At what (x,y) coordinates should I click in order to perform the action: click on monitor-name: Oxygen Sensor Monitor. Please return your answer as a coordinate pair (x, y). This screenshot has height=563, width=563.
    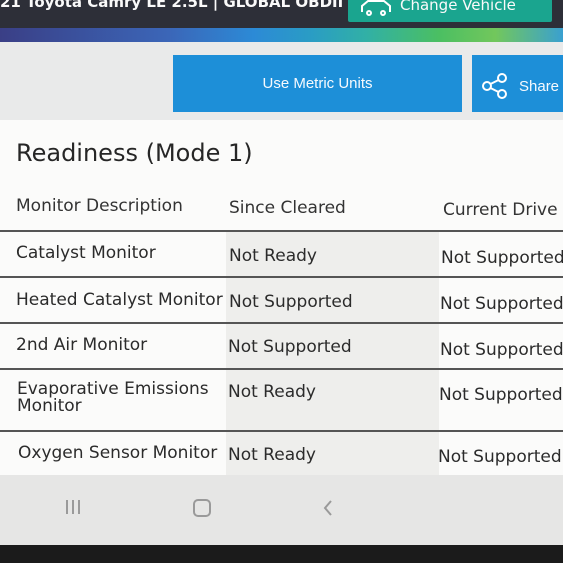
    Looking at the image, I should click on (118, 453).